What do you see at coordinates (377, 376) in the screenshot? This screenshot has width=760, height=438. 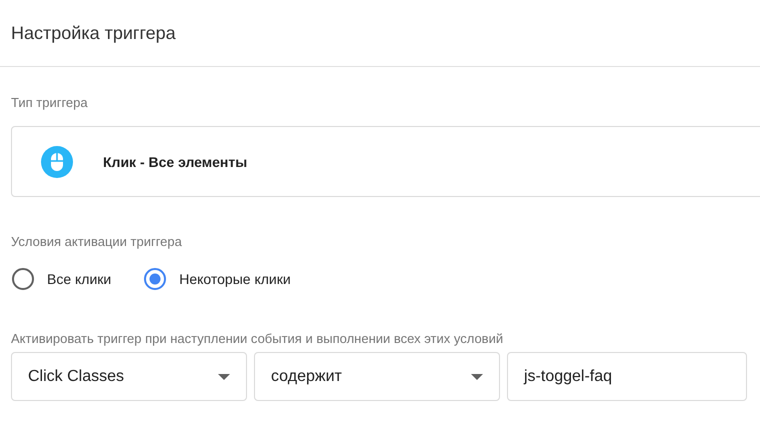 I see `dropdown-field: содержит` at bounding box center [377, 376].